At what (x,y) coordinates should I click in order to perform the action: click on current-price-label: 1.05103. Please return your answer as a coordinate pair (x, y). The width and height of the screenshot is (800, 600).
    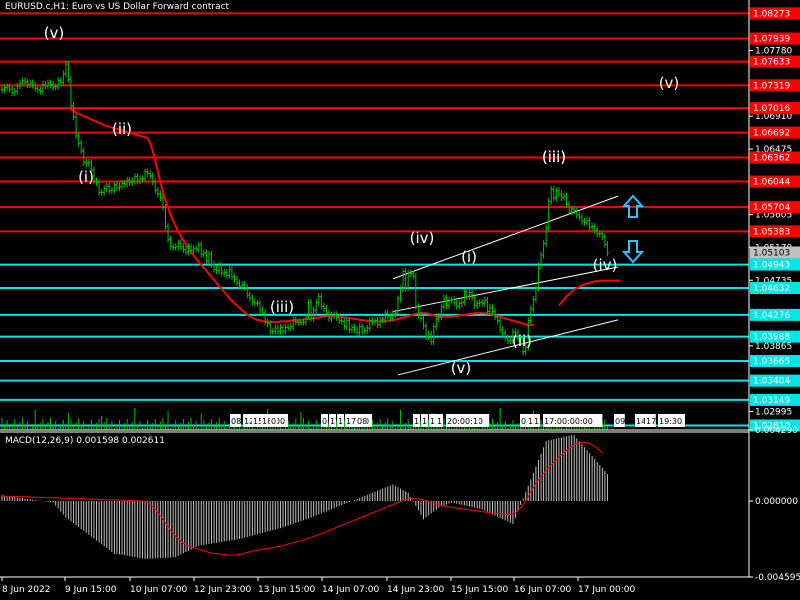
    Looking at the image, I should click on (771, 253).